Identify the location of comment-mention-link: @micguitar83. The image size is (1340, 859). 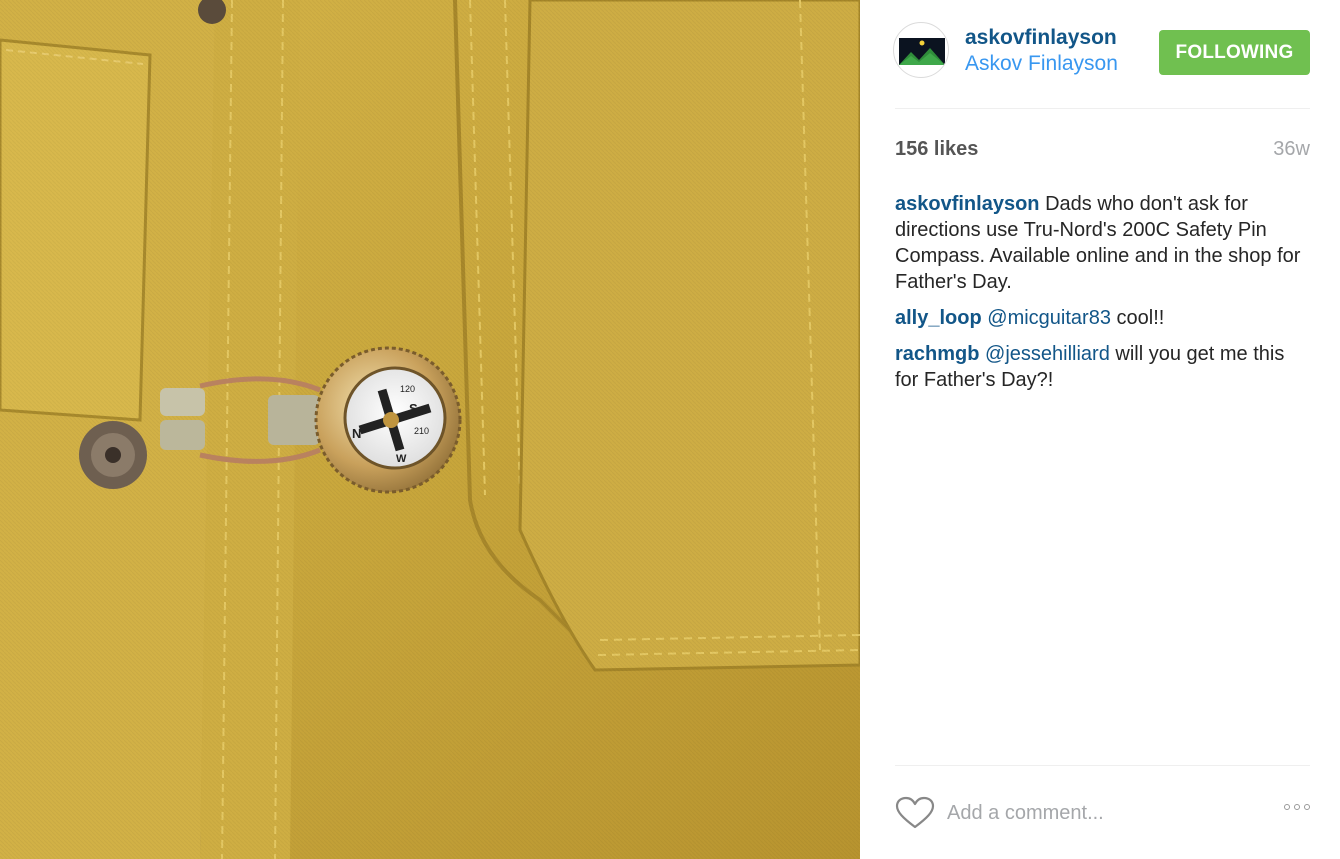
(1049, 318).